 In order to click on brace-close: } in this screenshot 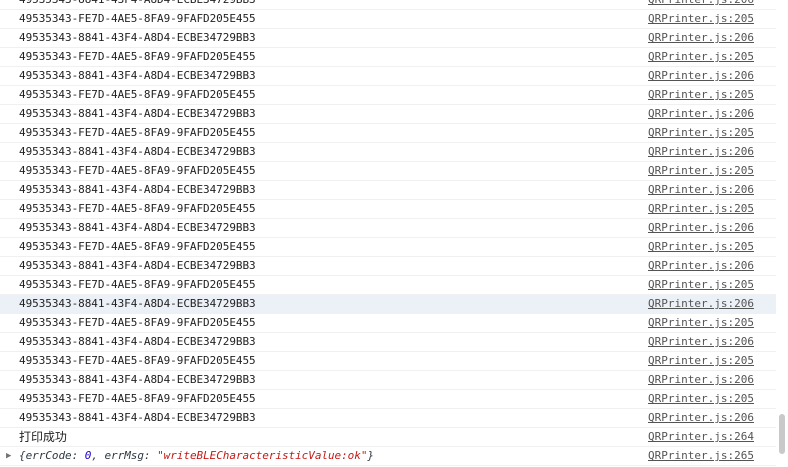, I will do `click(370, 455)`.